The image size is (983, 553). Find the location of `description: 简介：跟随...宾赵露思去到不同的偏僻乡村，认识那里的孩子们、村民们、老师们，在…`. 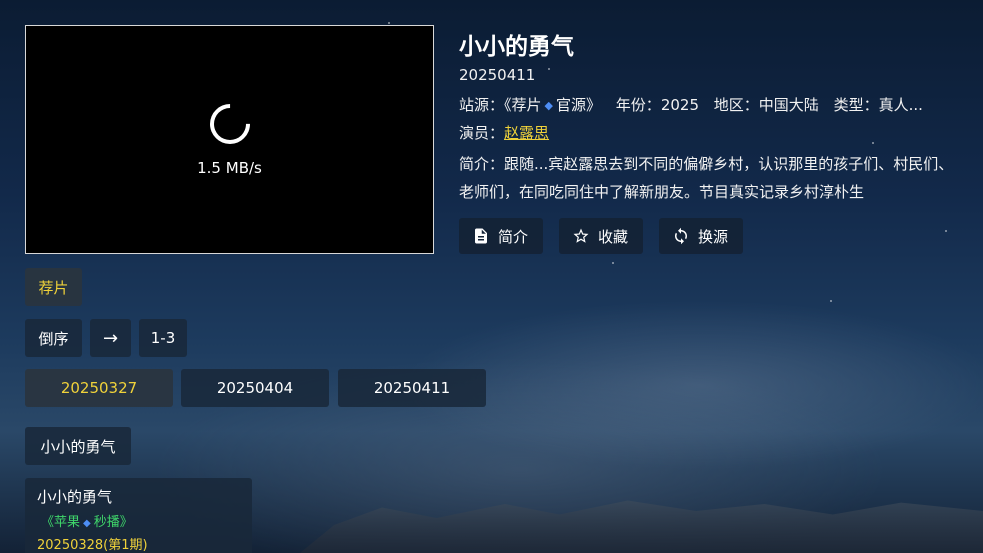

description: 简介：跟随...宾赵露思去到不同的偏僻乡村，认识那里的孩子们、村民们、老师们，在… is located at coordinates (706, 178).